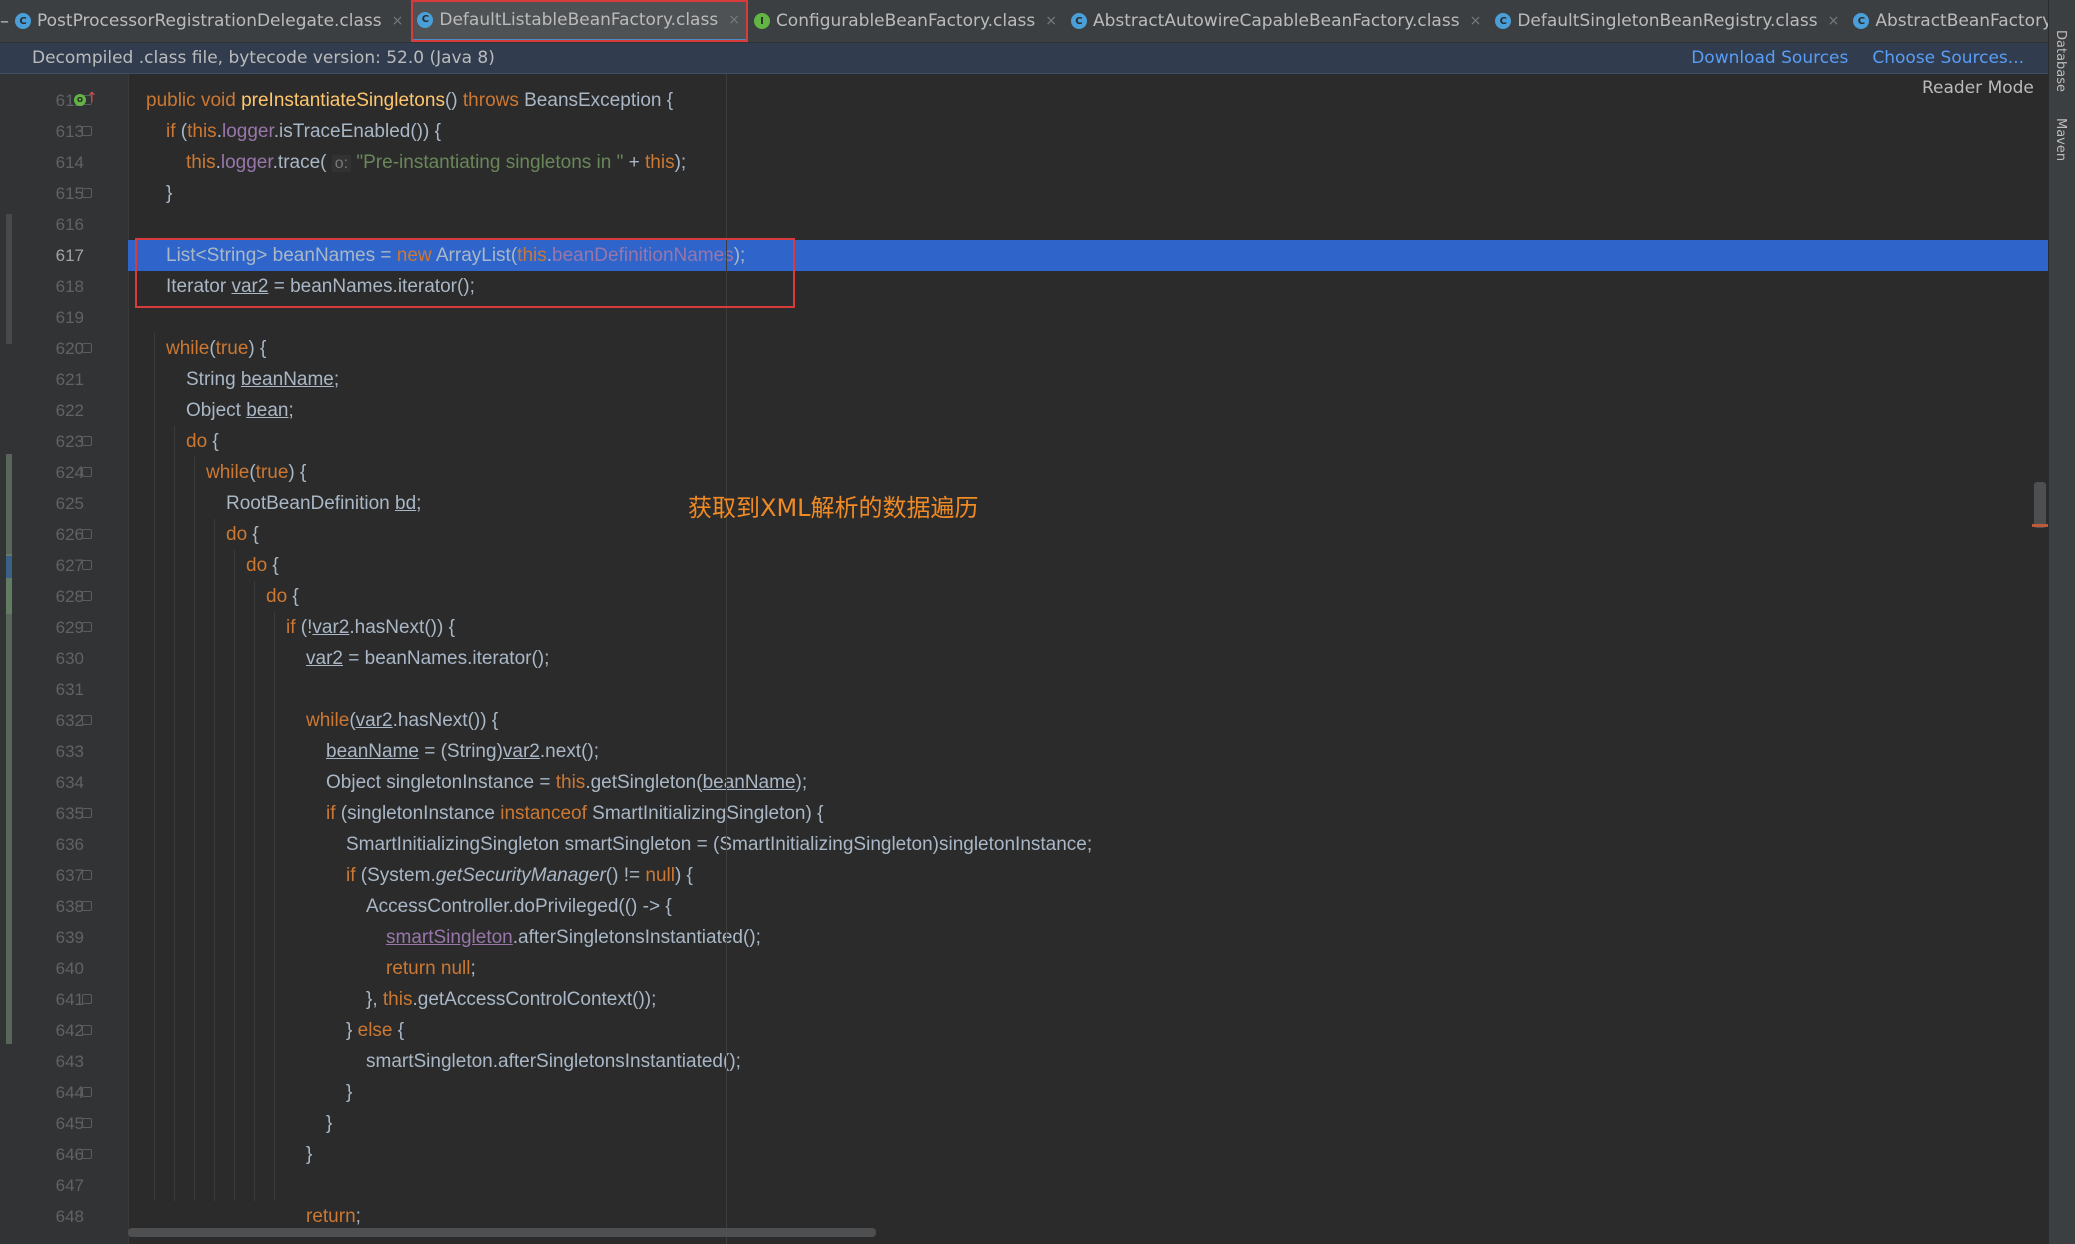  Describe the element at coordinates (69, 689) in the screenshot. I see `line-number: 631` at that location.